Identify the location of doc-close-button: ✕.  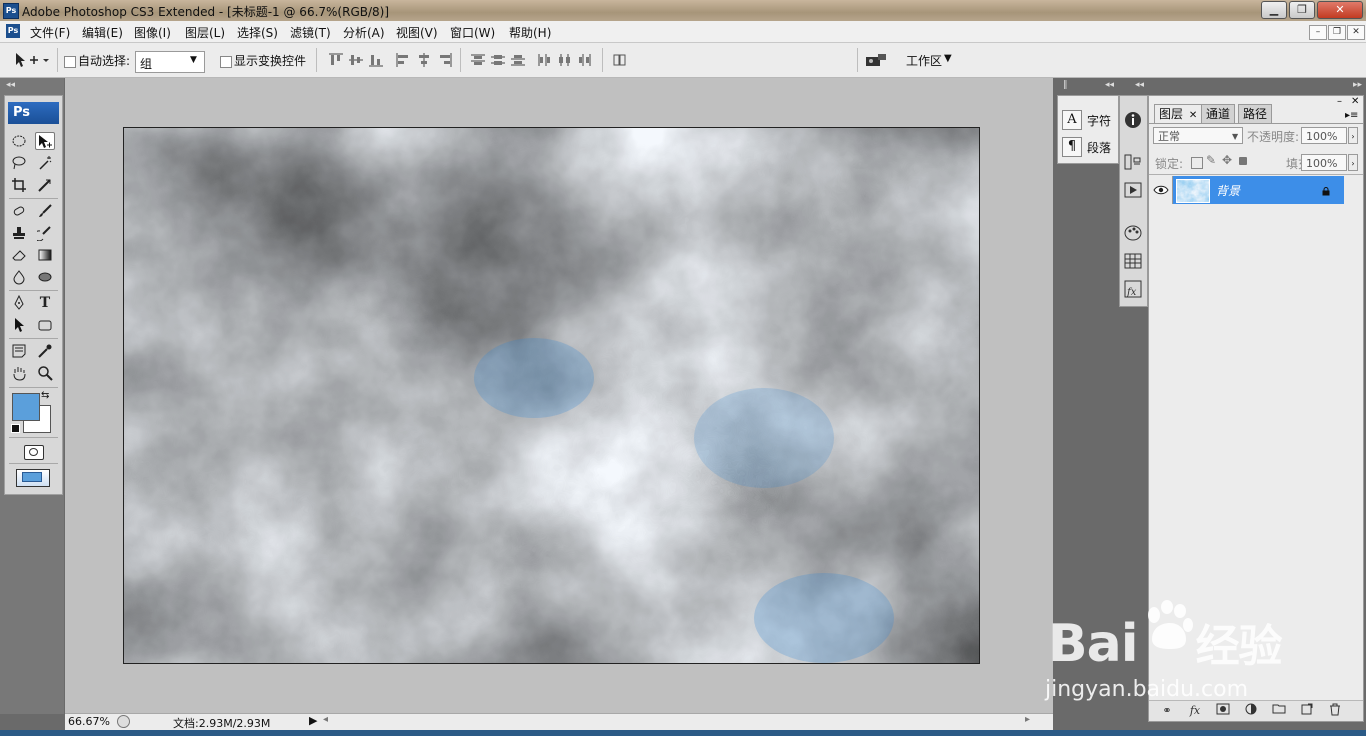
(1356, 32).